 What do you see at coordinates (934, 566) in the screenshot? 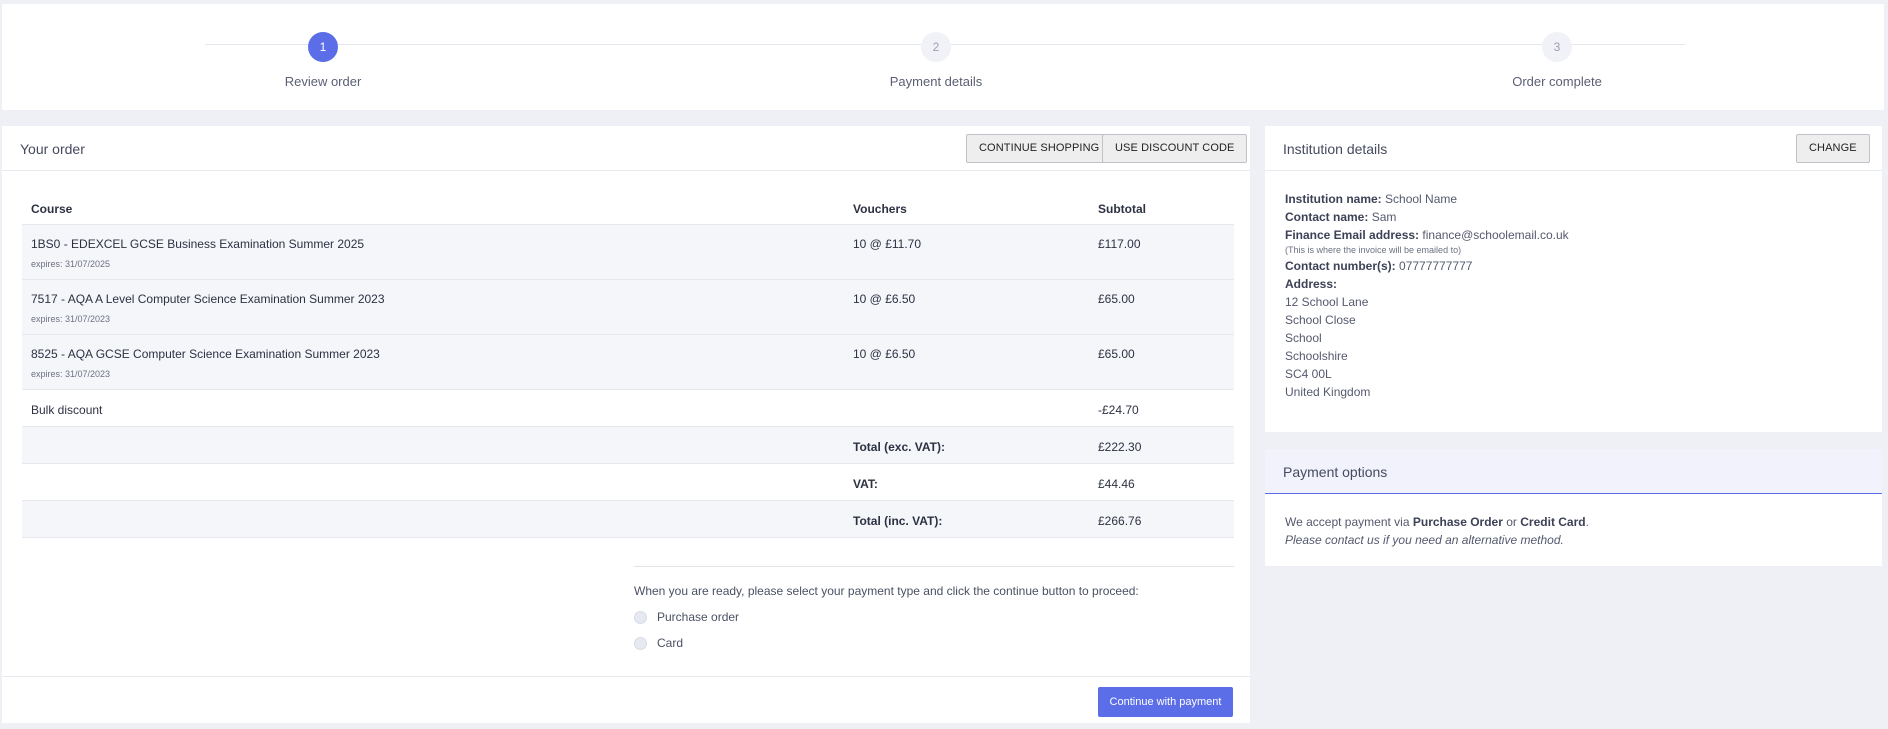
I see `divider` at bounding box center [934, 566].